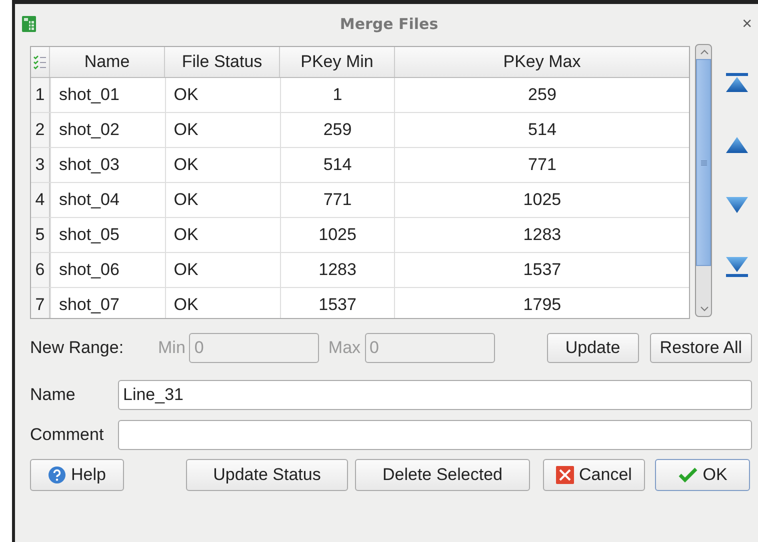 This screenshot has height=542, width=758. What do you see at coordinates (40, 165) in the screenshot?
I see `row-number: 3` at bounding box center [40, 165].